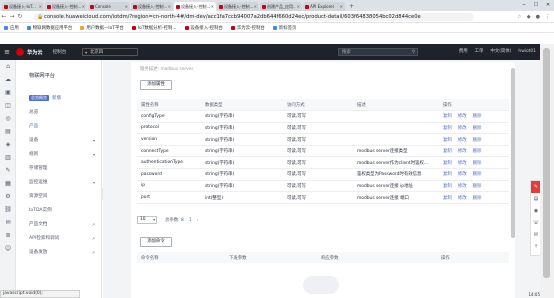 The width and height of the screenshot is (554, 298). I want to click on cloud-icon: ☁, so click(8, 79).